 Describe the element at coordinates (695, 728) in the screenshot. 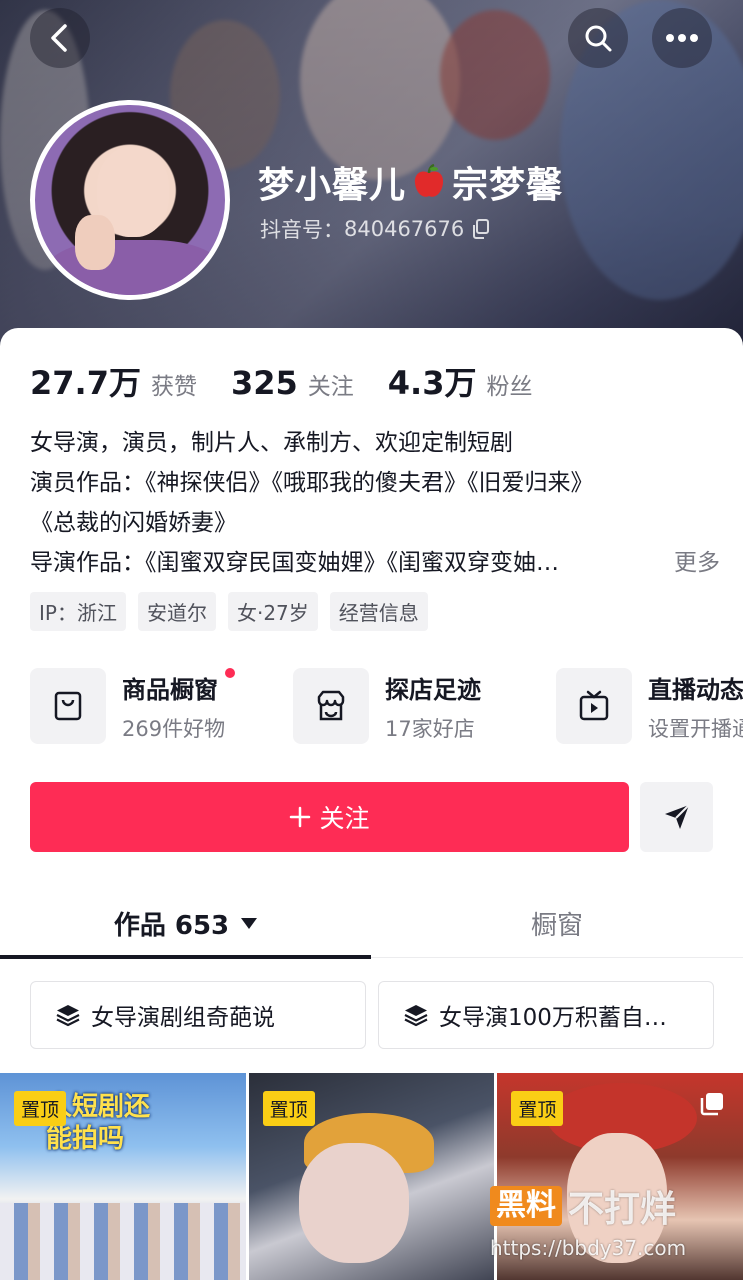

I see `feature-subtitle: 设置开播通` at that location.